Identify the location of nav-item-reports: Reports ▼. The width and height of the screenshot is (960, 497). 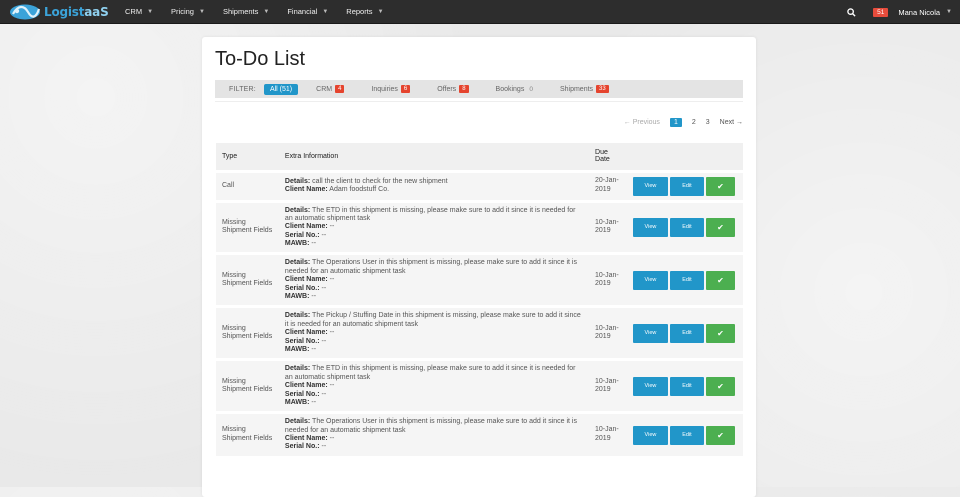
(364, 12).